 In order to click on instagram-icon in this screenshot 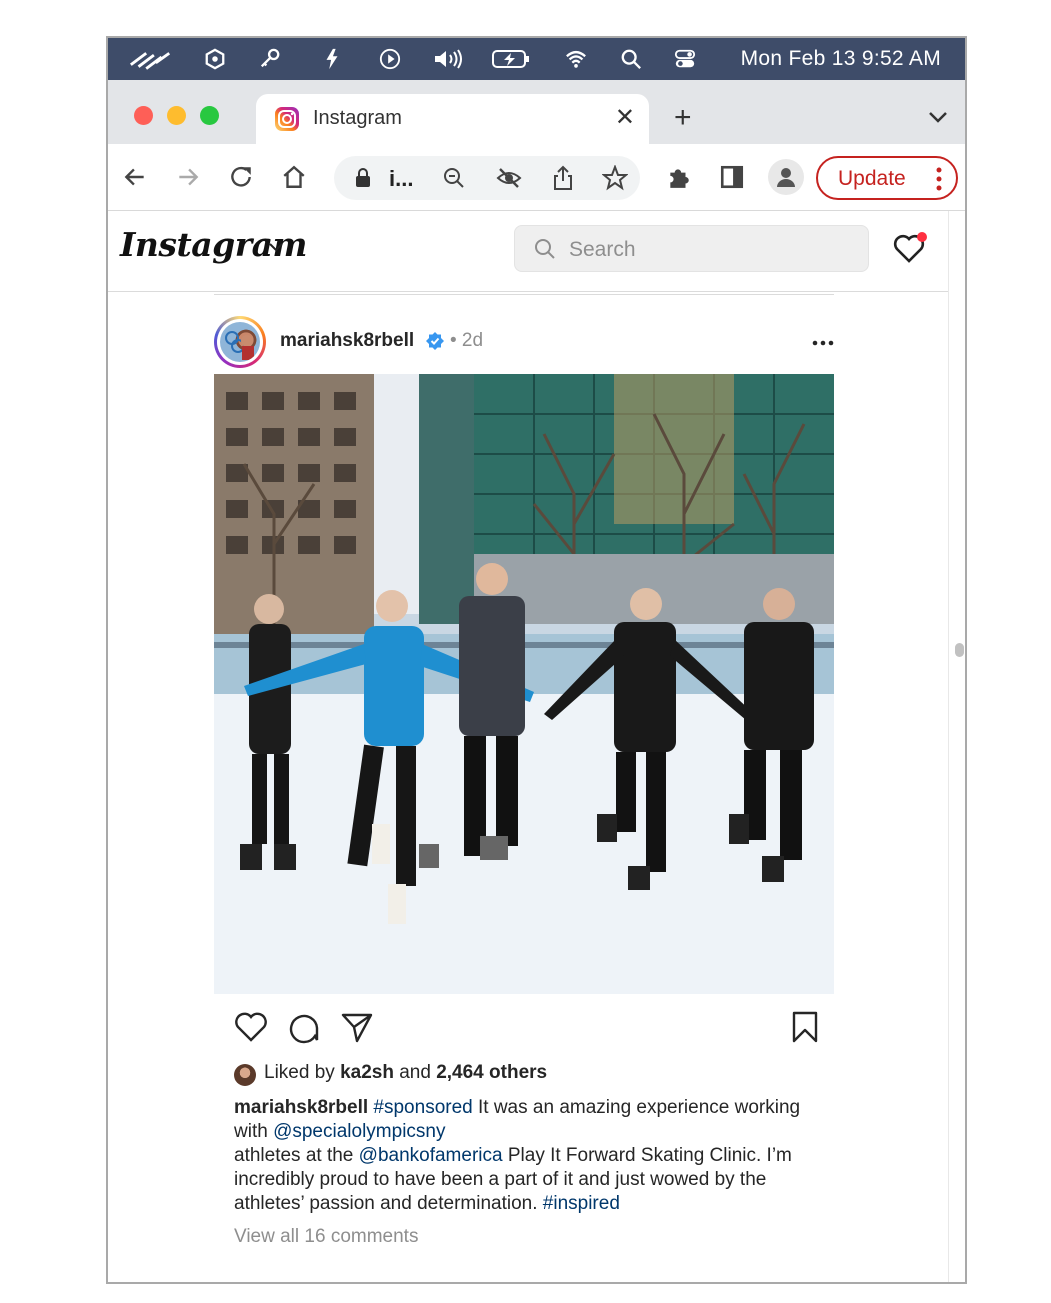, I will do `click(287, 119)`.